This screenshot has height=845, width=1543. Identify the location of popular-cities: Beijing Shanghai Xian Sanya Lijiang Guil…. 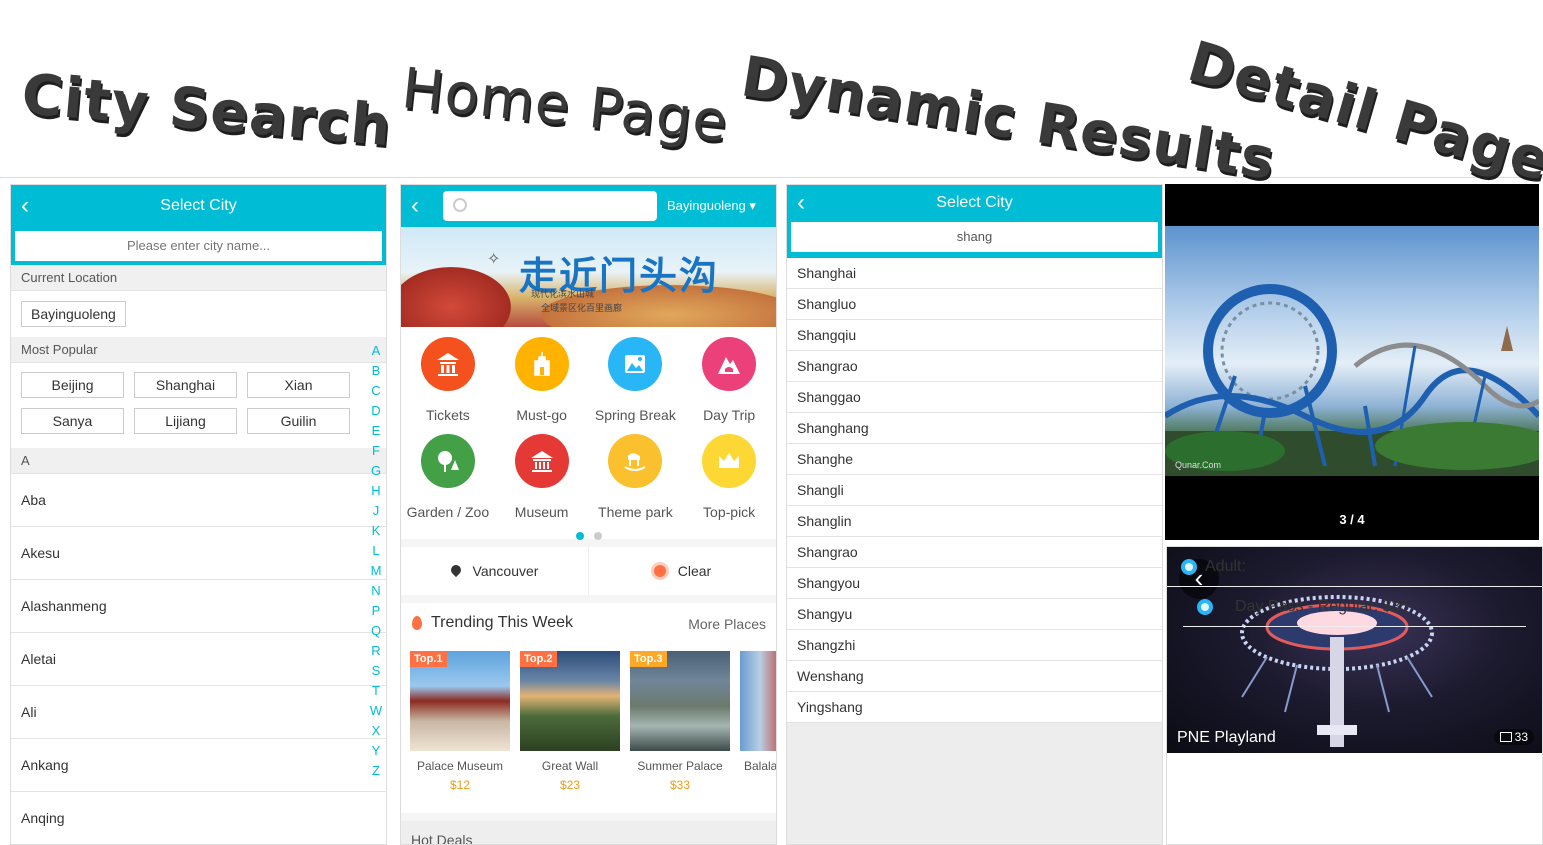
(198, 405).